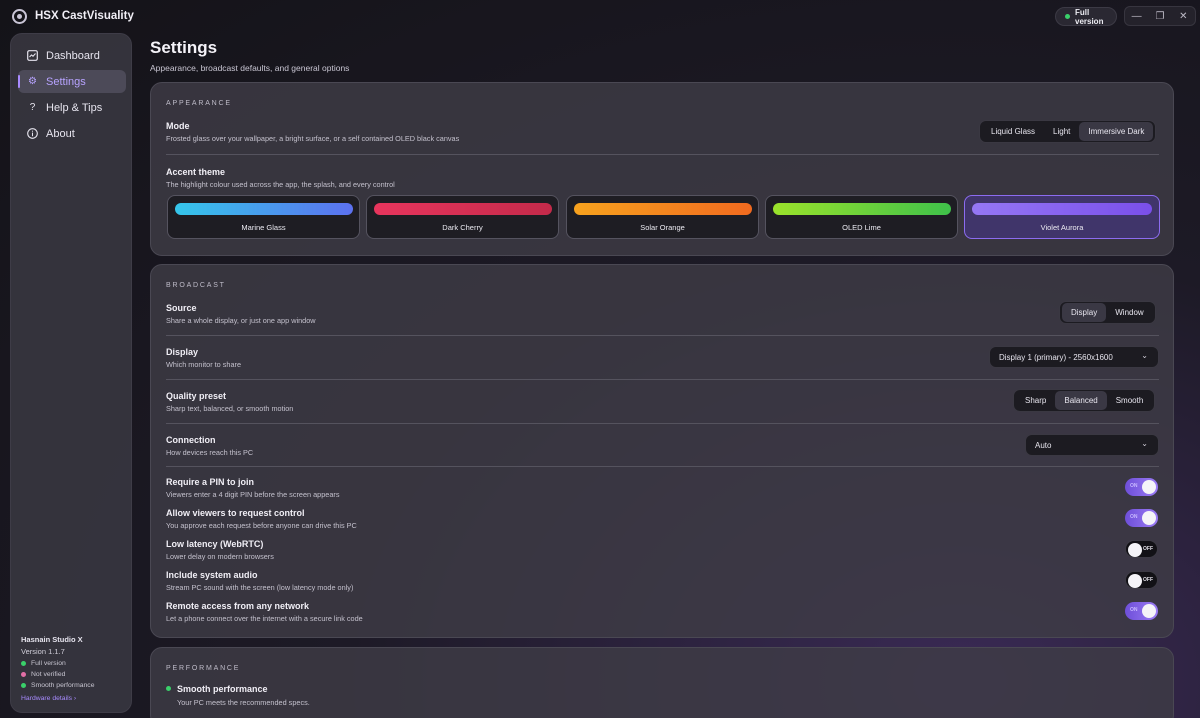 Image resolution: width=1200 pixels, height=718 pixels. I want to click on accent-dark-cherry: Dark Cherry, so click(462, 217).